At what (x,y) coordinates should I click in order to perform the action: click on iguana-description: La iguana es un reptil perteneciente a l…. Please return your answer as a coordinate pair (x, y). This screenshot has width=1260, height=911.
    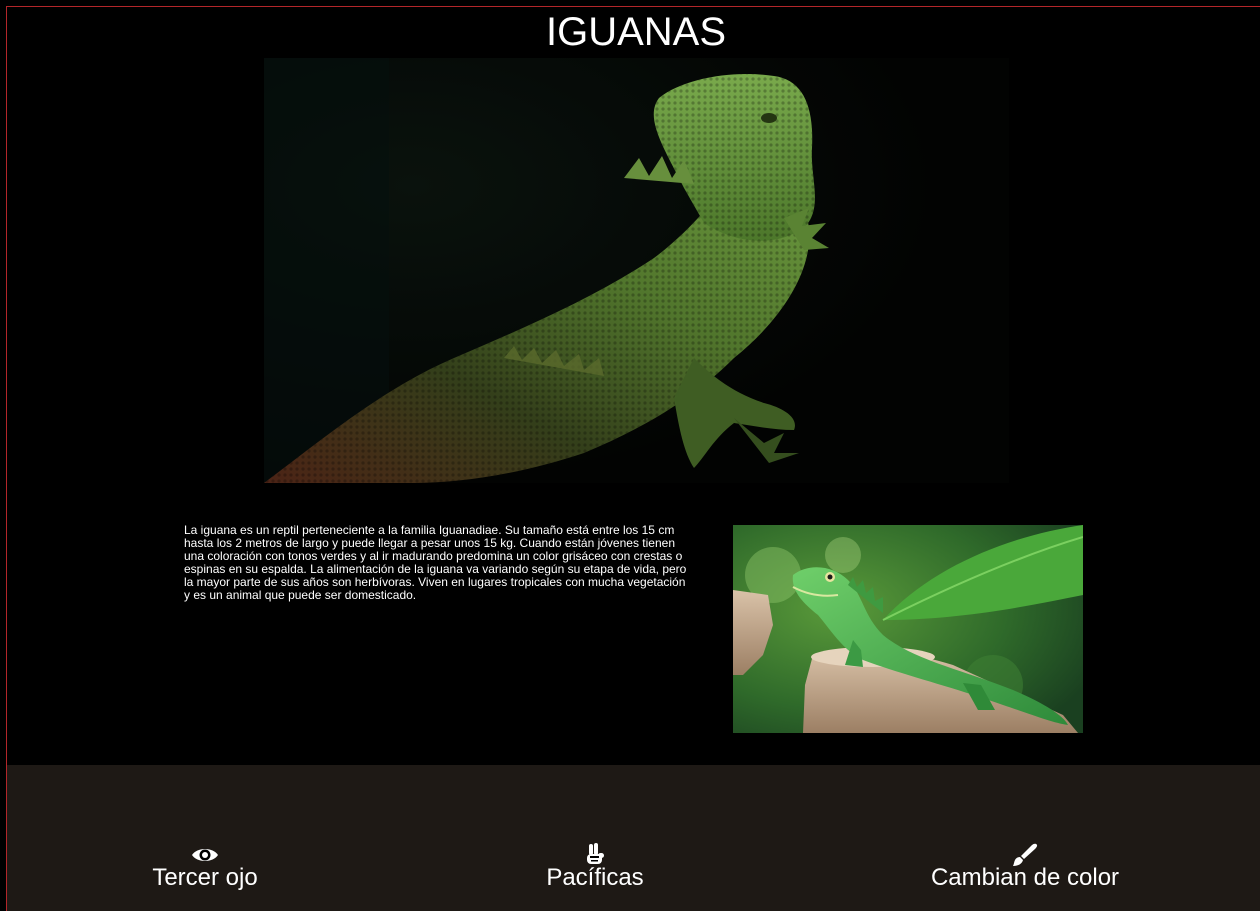
    Looking at the image, I should click on (435, 562).